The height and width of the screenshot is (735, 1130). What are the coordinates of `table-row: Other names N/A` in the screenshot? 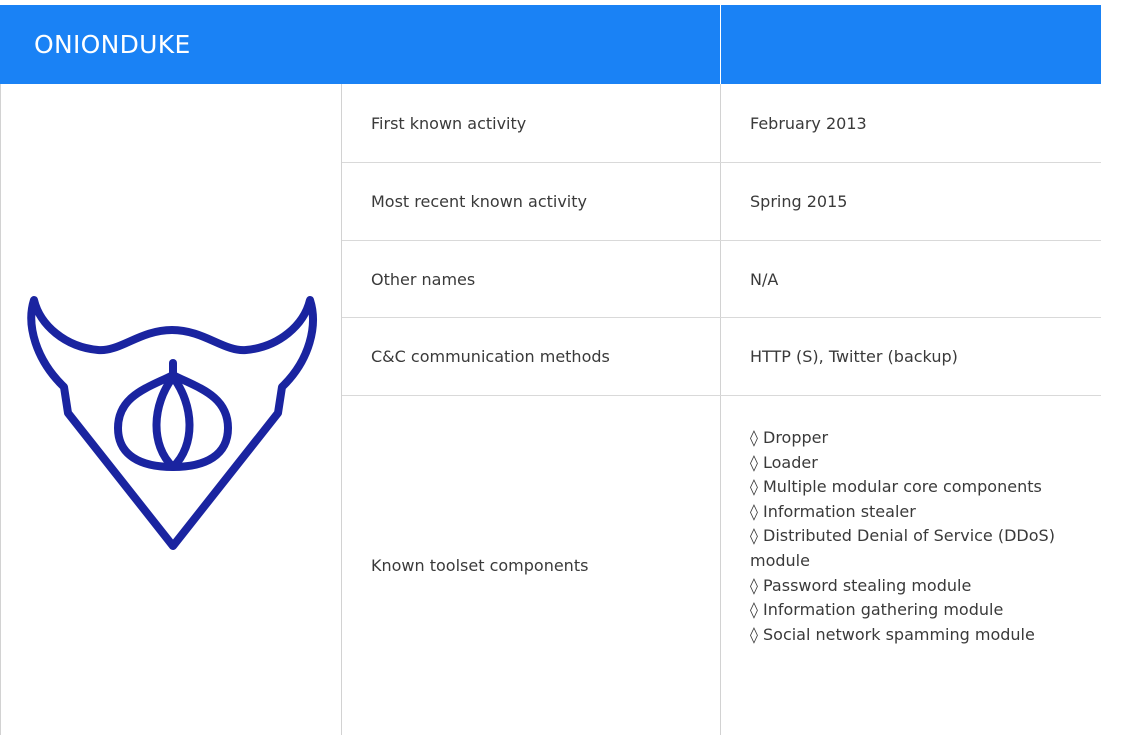 It's located at (721, 279).